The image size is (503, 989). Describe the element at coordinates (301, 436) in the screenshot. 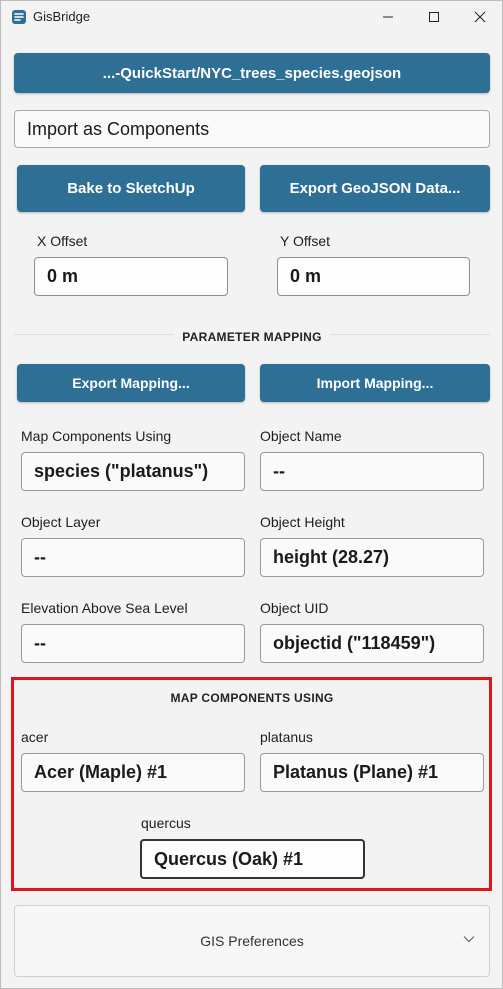

I see `object-name-label: Object Name` at that location.